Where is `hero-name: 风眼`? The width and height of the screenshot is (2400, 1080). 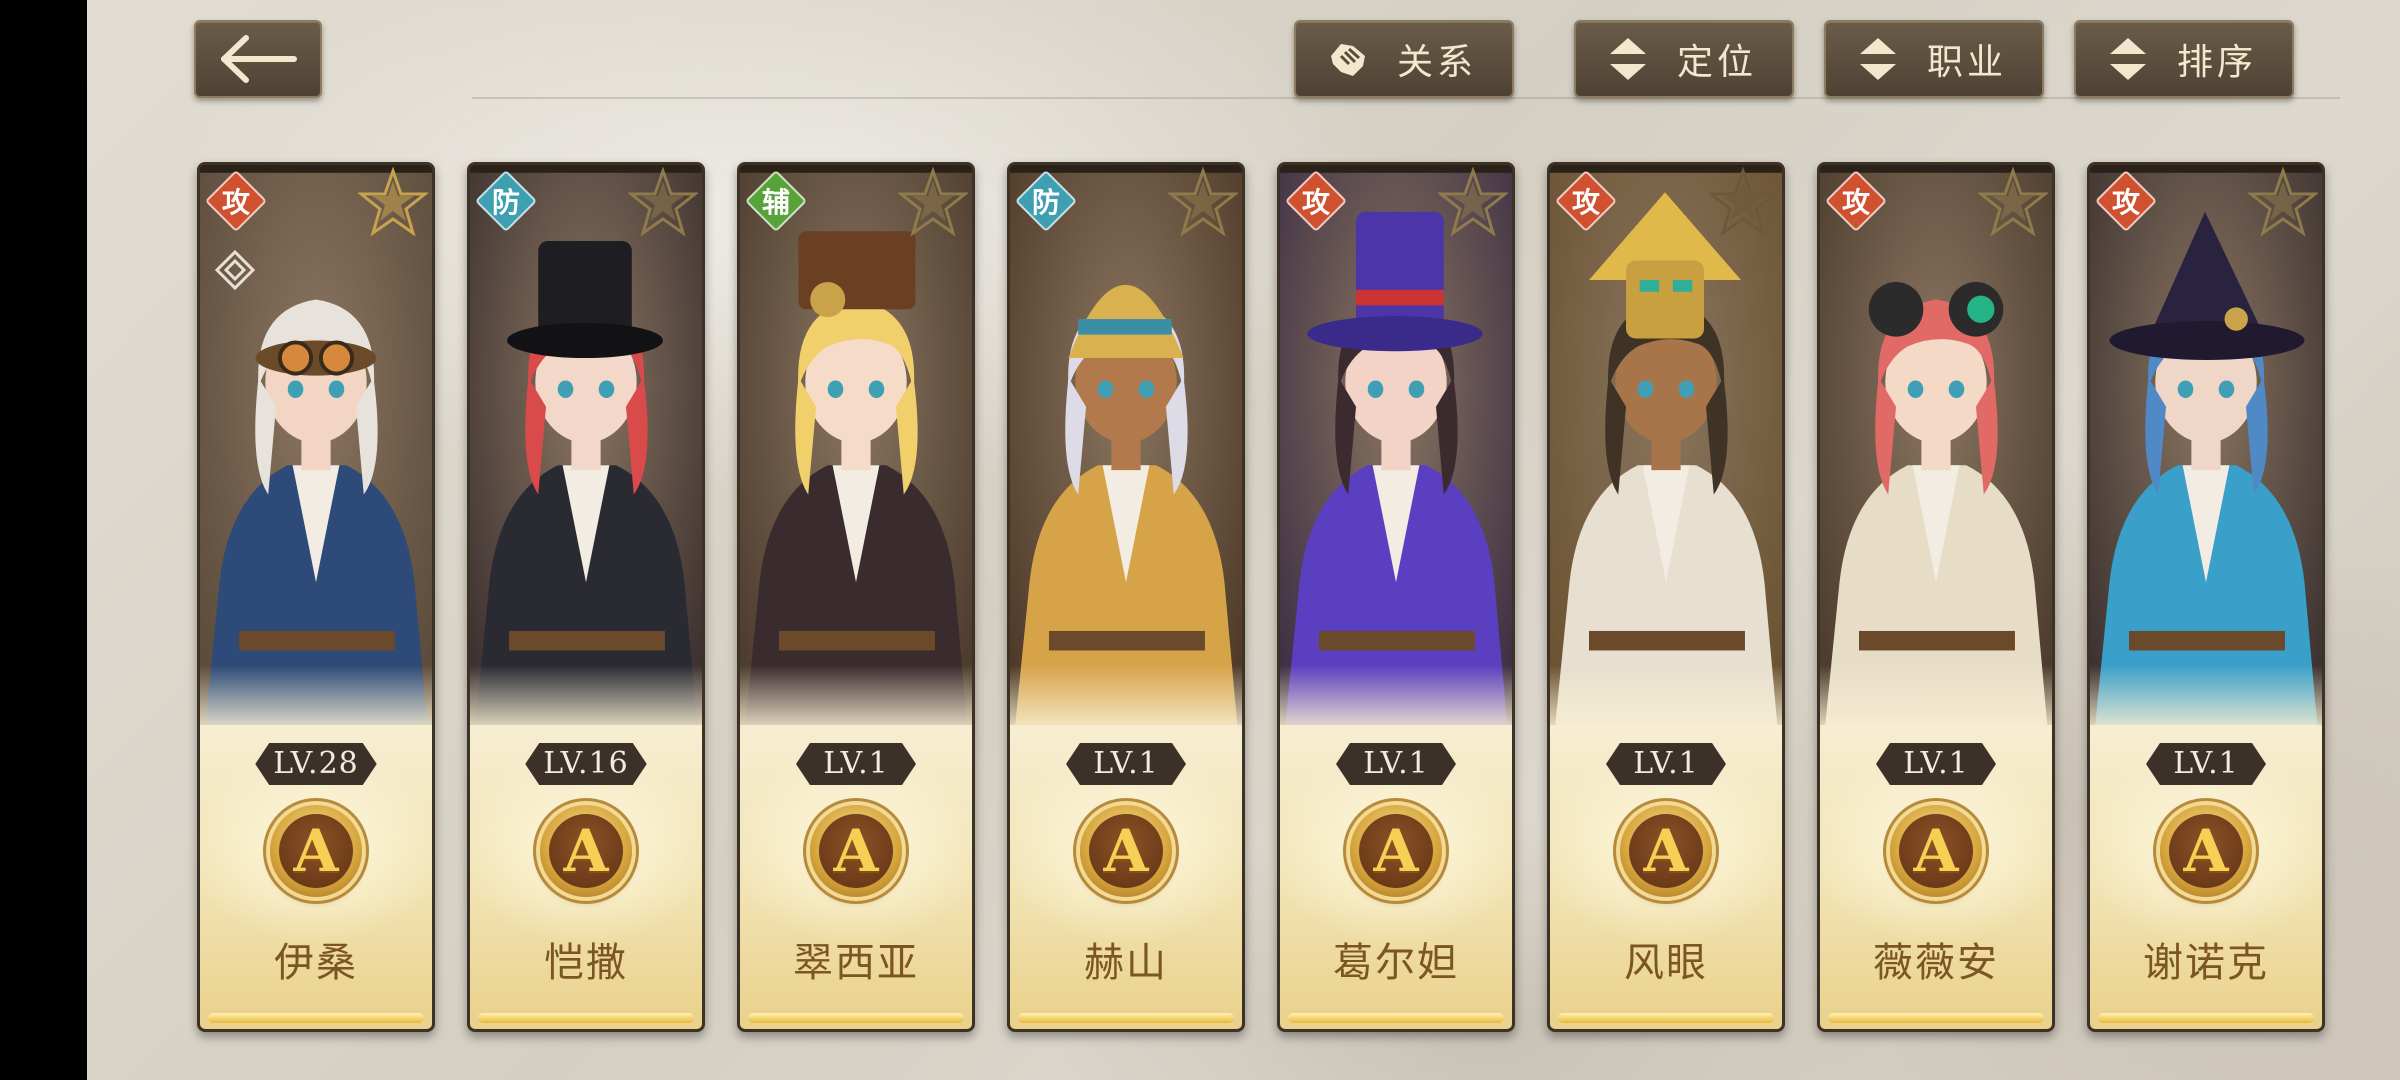 hero-name: 风眼 is located at coordinates (1666, 963).